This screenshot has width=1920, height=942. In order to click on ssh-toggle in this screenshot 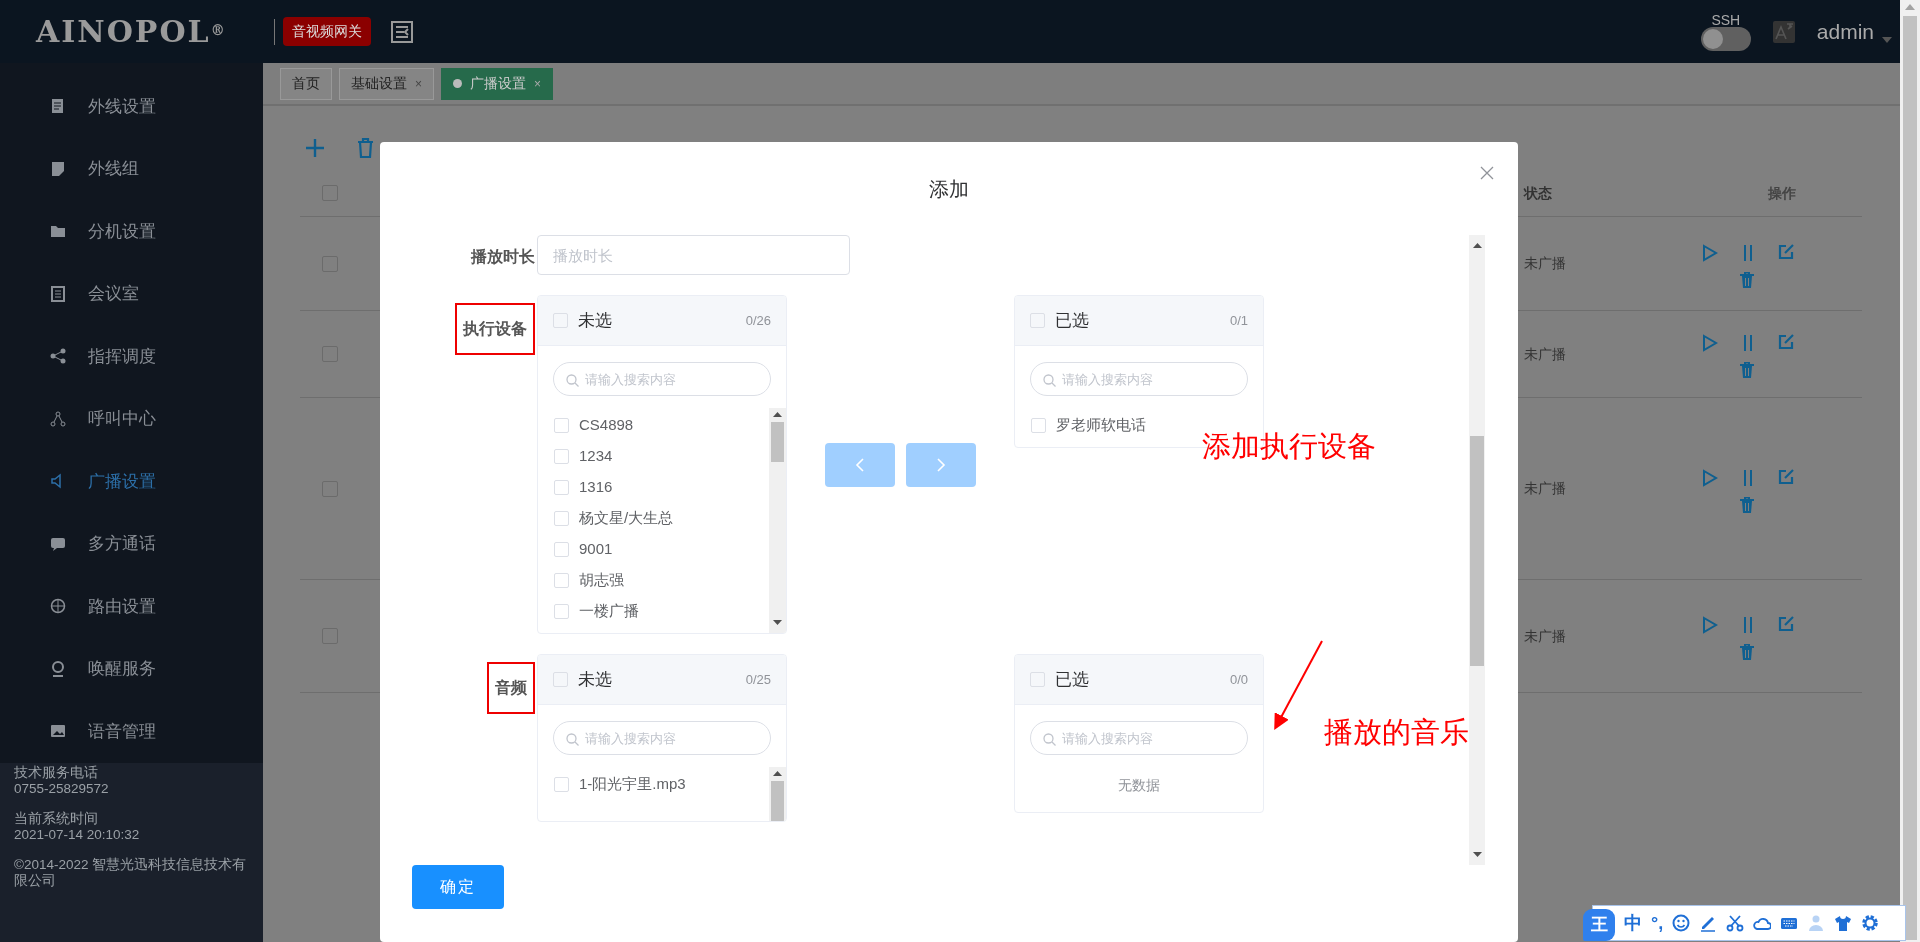, I will do `click(1725, 38)`.